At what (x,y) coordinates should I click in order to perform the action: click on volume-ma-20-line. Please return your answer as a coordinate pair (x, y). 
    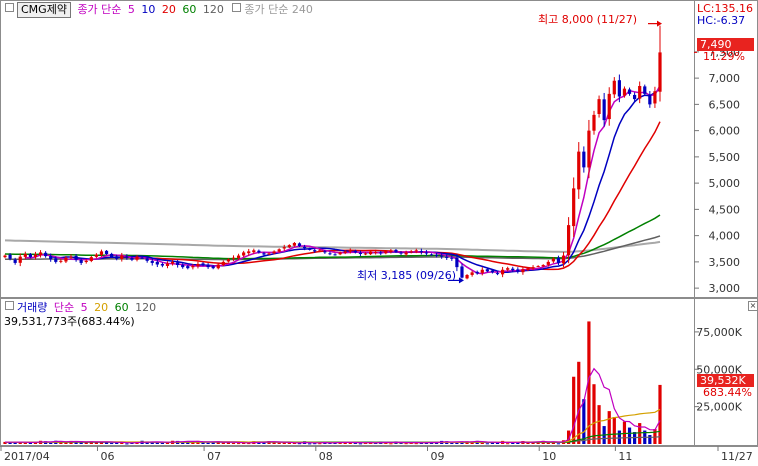
    Looking at the image, I should click on (333, 426).